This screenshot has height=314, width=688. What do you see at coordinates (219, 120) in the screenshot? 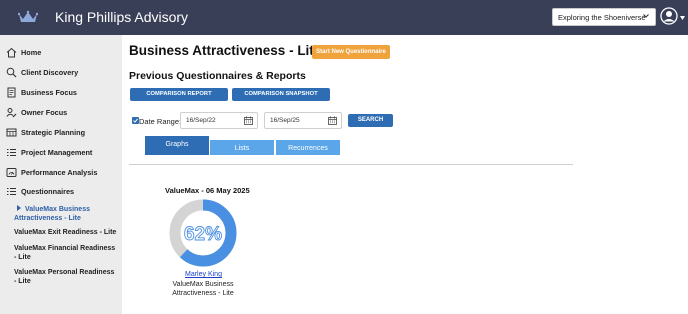
I see `date-from-input: 16/Sep/22` at bounding box center [219, 120].